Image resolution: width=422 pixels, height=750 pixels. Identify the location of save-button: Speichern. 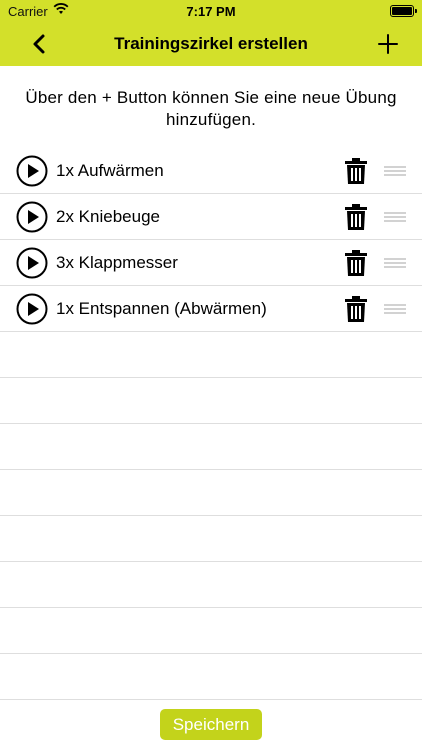
(211, 724).